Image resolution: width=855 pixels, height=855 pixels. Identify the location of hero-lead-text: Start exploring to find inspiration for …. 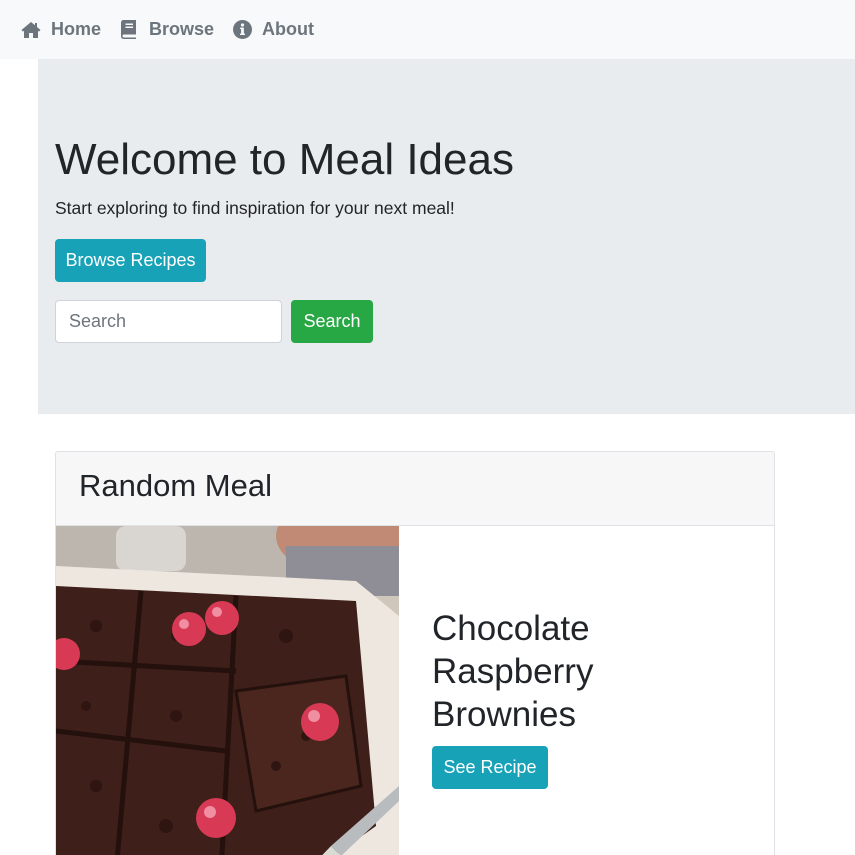
(255, 208).